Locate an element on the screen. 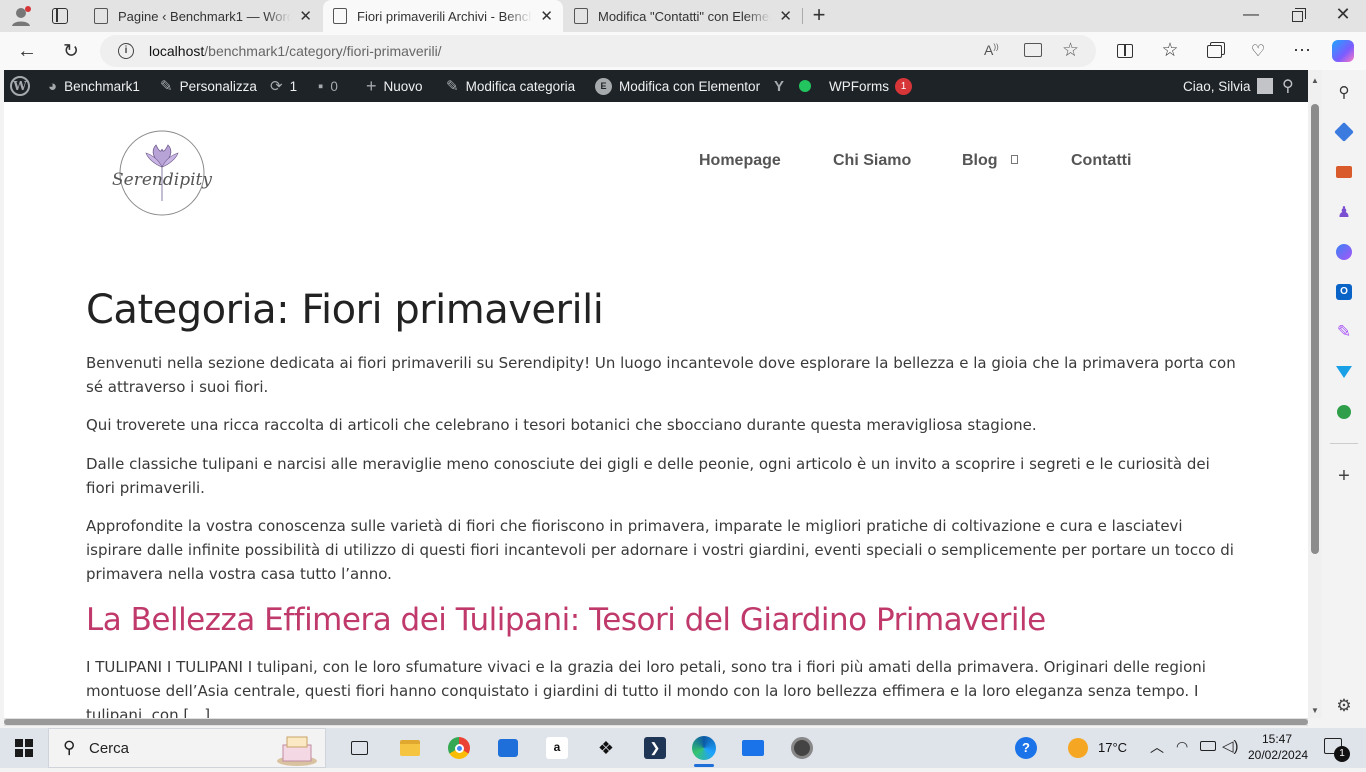 The image size is (1366, 772). amazon-icon: a is located at coordinates (557, 748).